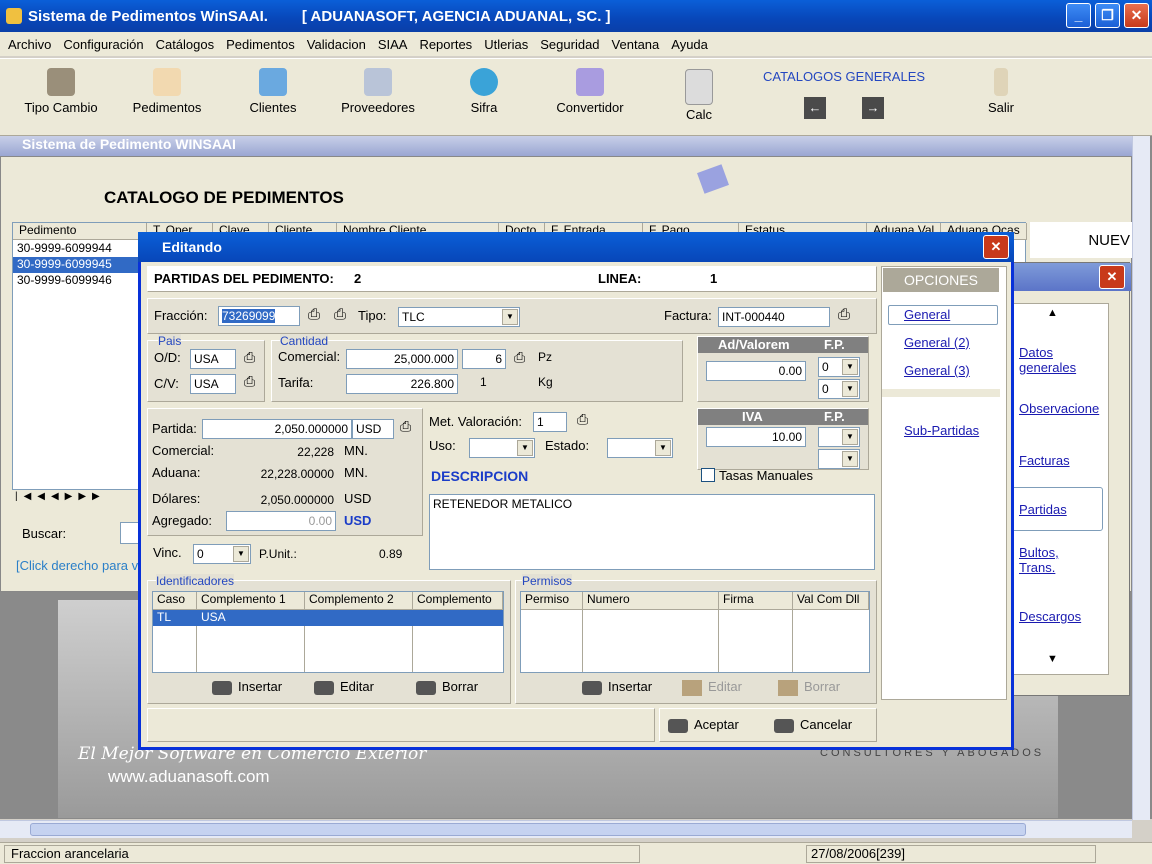 The height and width of the screenshot is (864, 1152). What do you see at coordinates (393, 44) in the screenshot?
I see `menu-siaa: SIAA` at bounding box center [393, 44].